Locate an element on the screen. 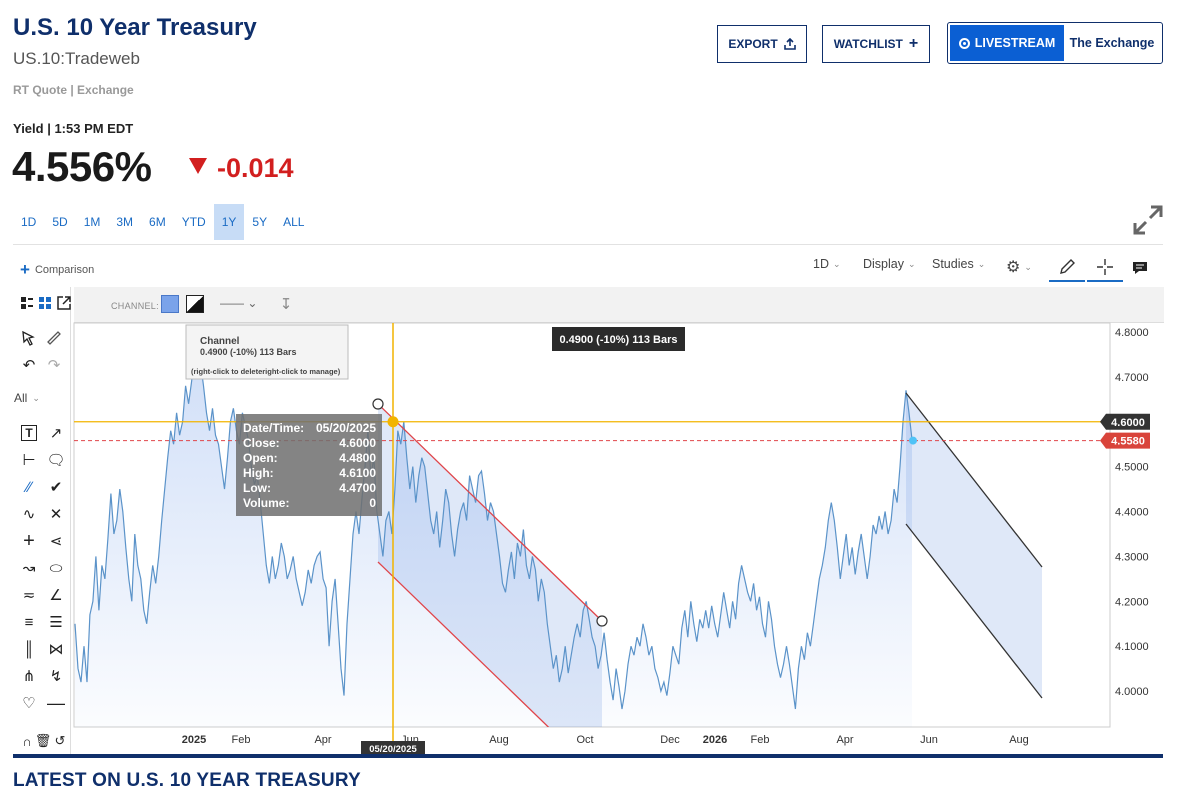 Image resolution: width=1200 pixels, height=794 pixels. x-tick-label: Dec is located at coordinates (670, 740).